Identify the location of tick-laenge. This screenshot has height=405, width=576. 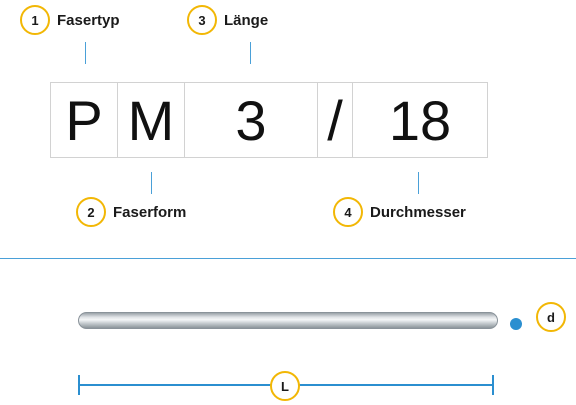
(250, 53).